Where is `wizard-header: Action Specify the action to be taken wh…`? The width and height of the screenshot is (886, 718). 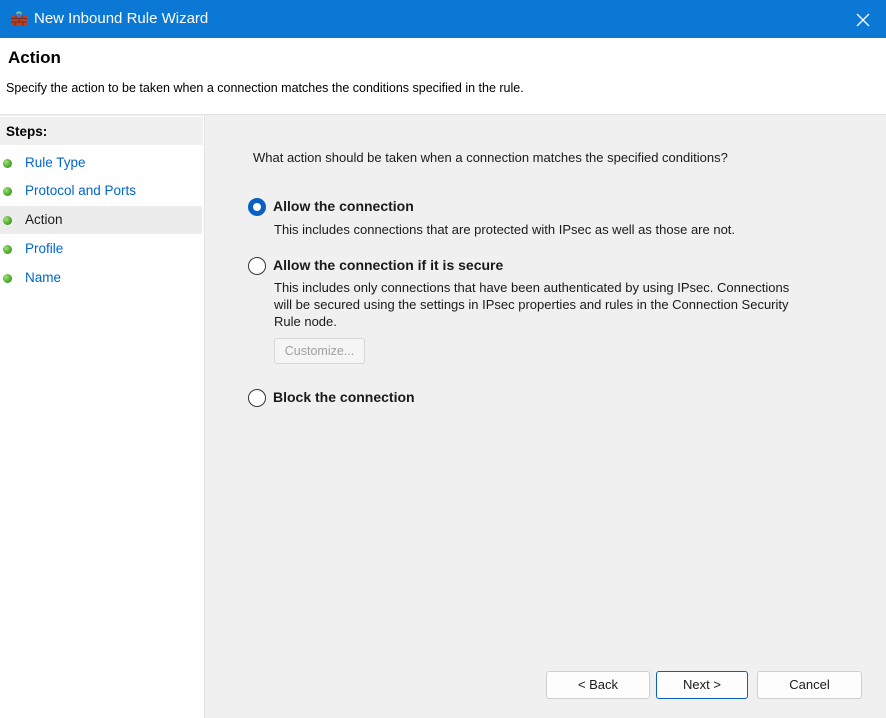
wizard-header: Action Specify the action to be taken wh… is located at coordinates (443, 76).